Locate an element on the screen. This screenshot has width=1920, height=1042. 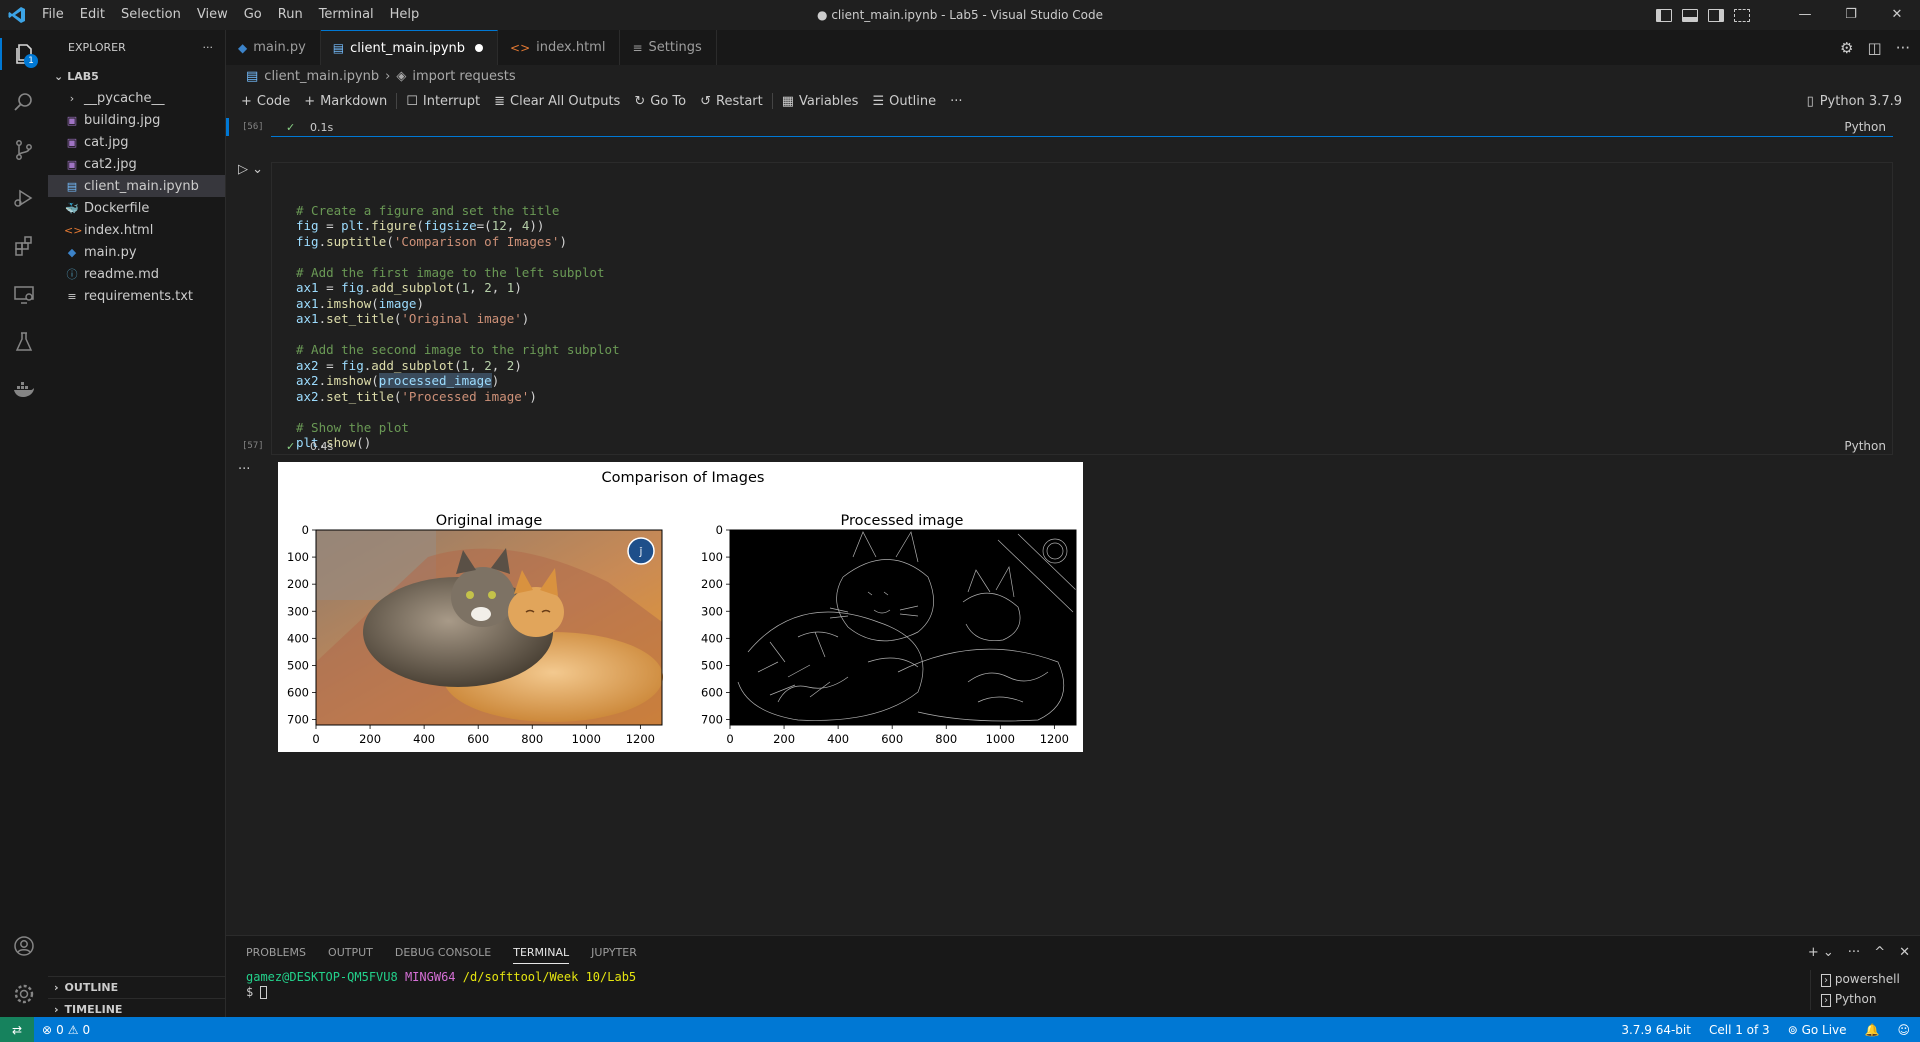
terminal-label: powershell is located at coordinates (1867, 979).